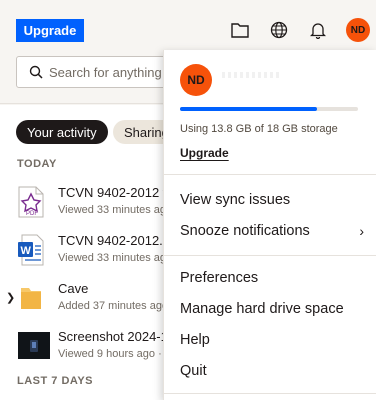 This screenshot has height=400, width=376. Describe the element at coordinates (50, 30) in the screenshot. I see `upgrade-button: Upgrade` at that location.